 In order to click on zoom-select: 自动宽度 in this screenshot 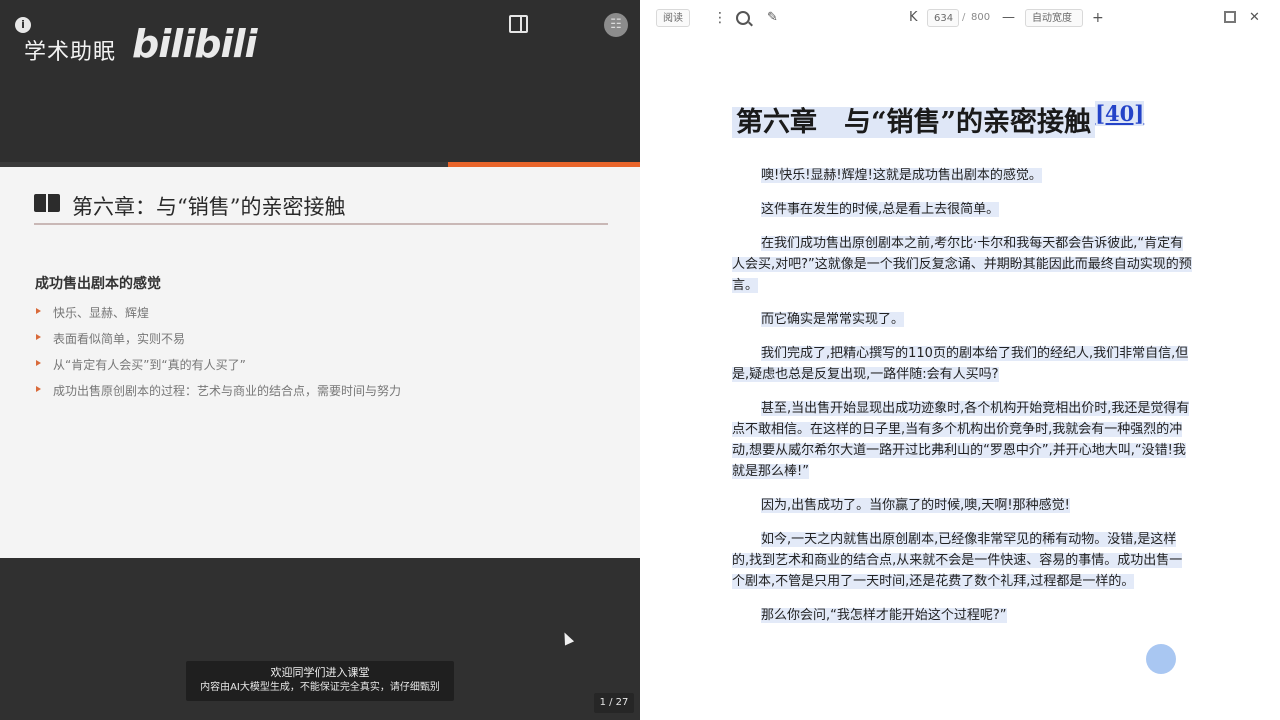, I will do `click(1054, 18)`.